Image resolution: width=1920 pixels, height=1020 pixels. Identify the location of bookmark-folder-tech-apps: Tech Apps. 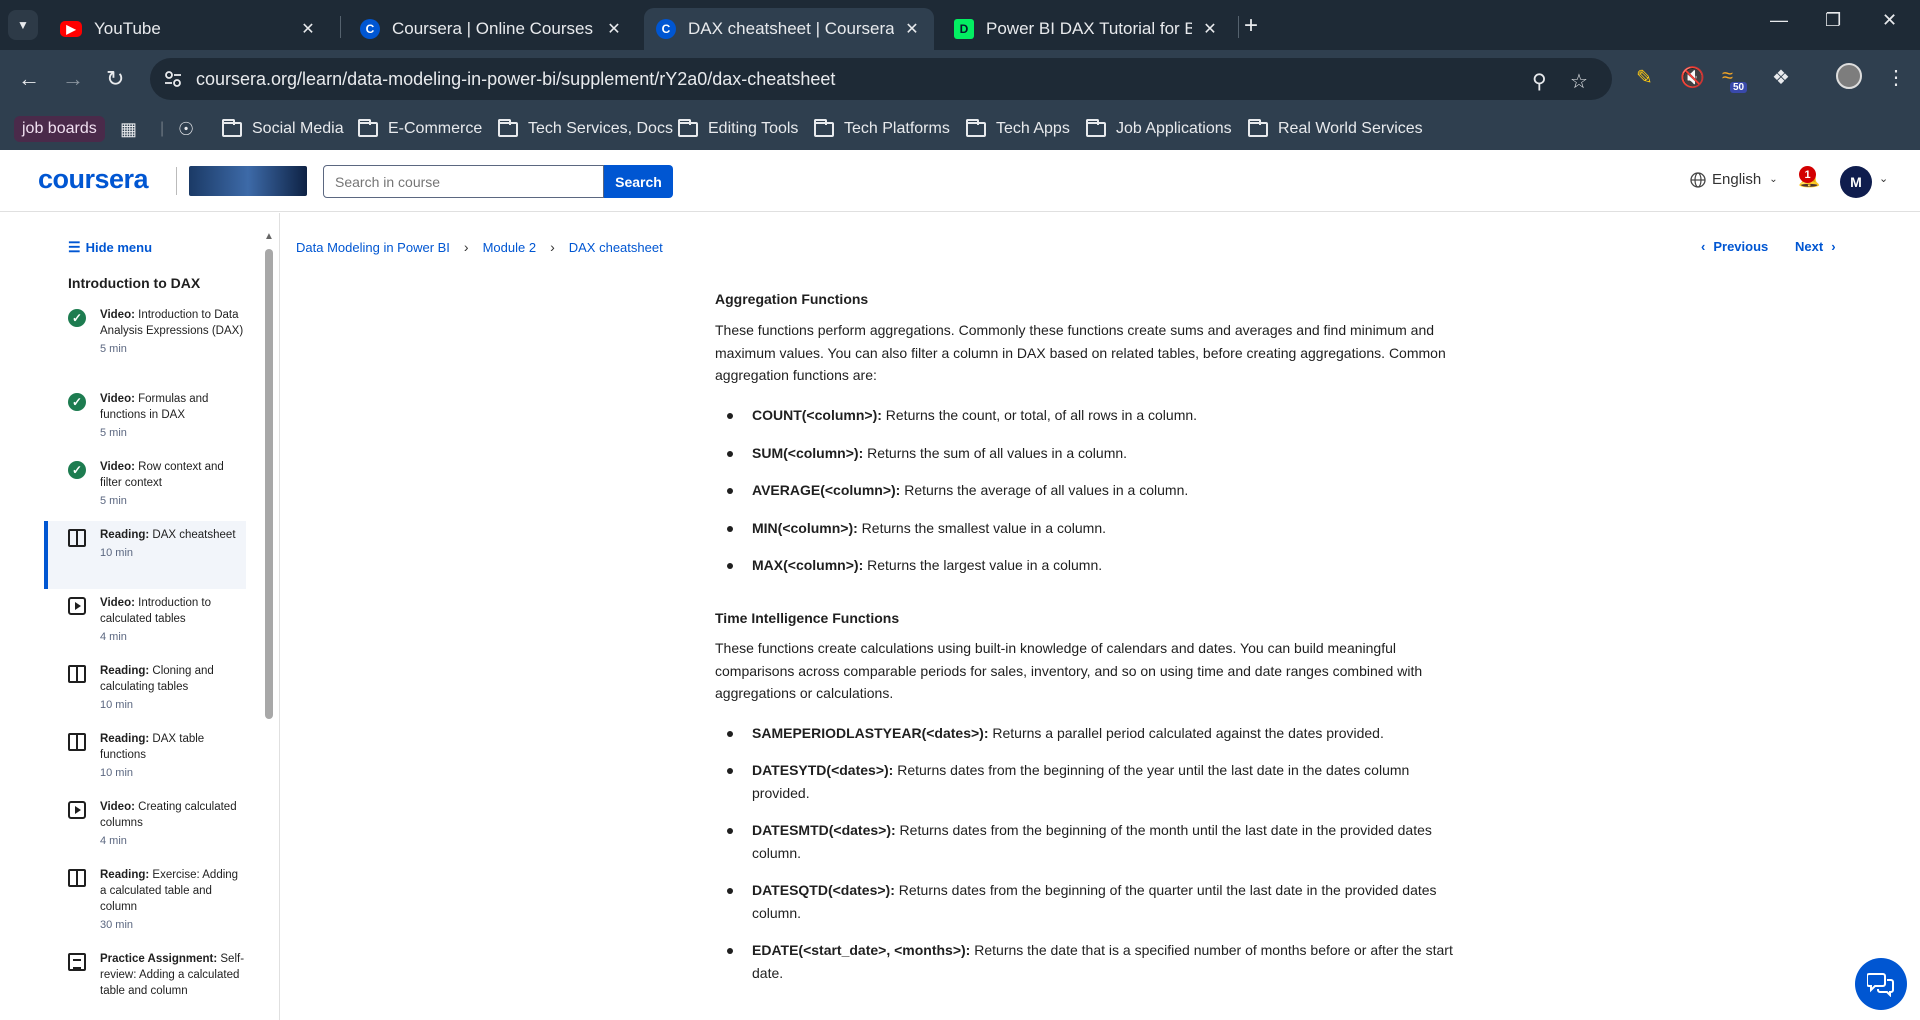
(1018, 129).